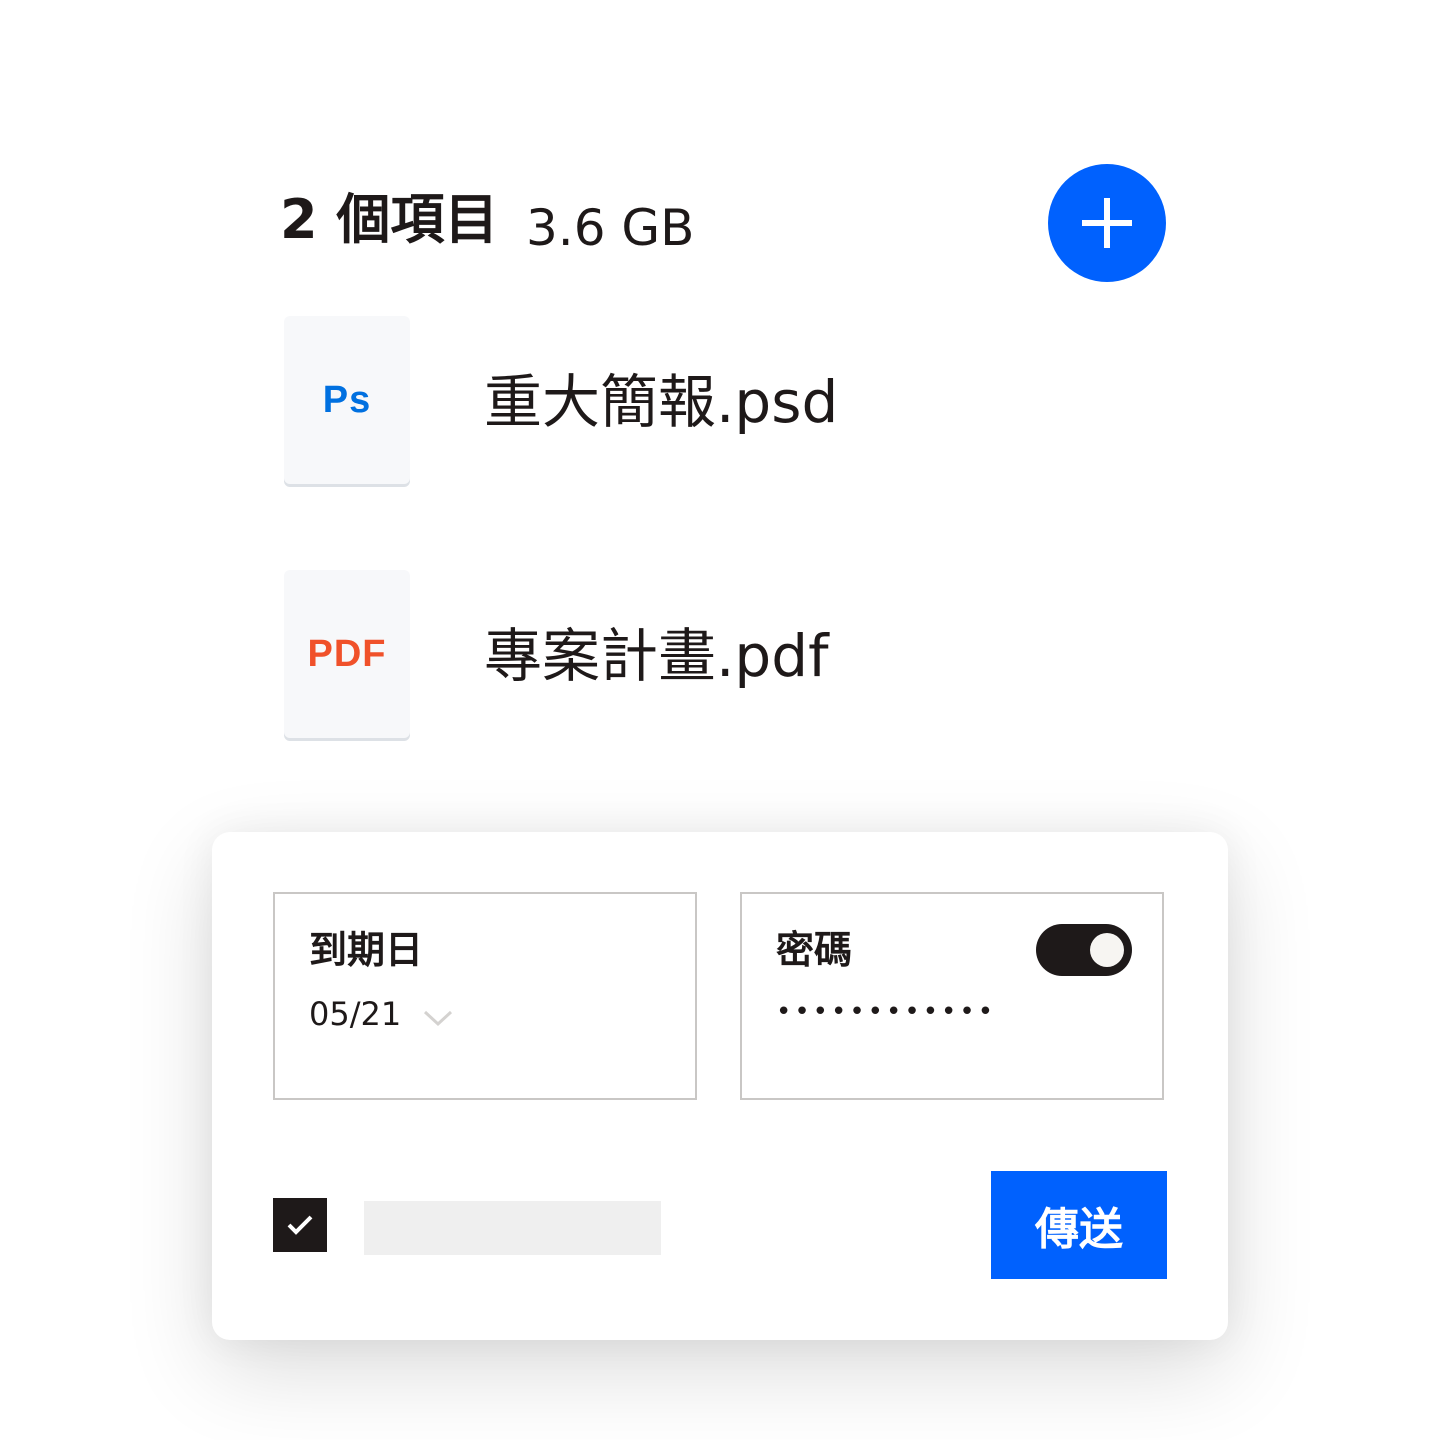  Describe the element at coordinates (438, 1018) in the screenshot. I see `chevron-down-icon` at that location.